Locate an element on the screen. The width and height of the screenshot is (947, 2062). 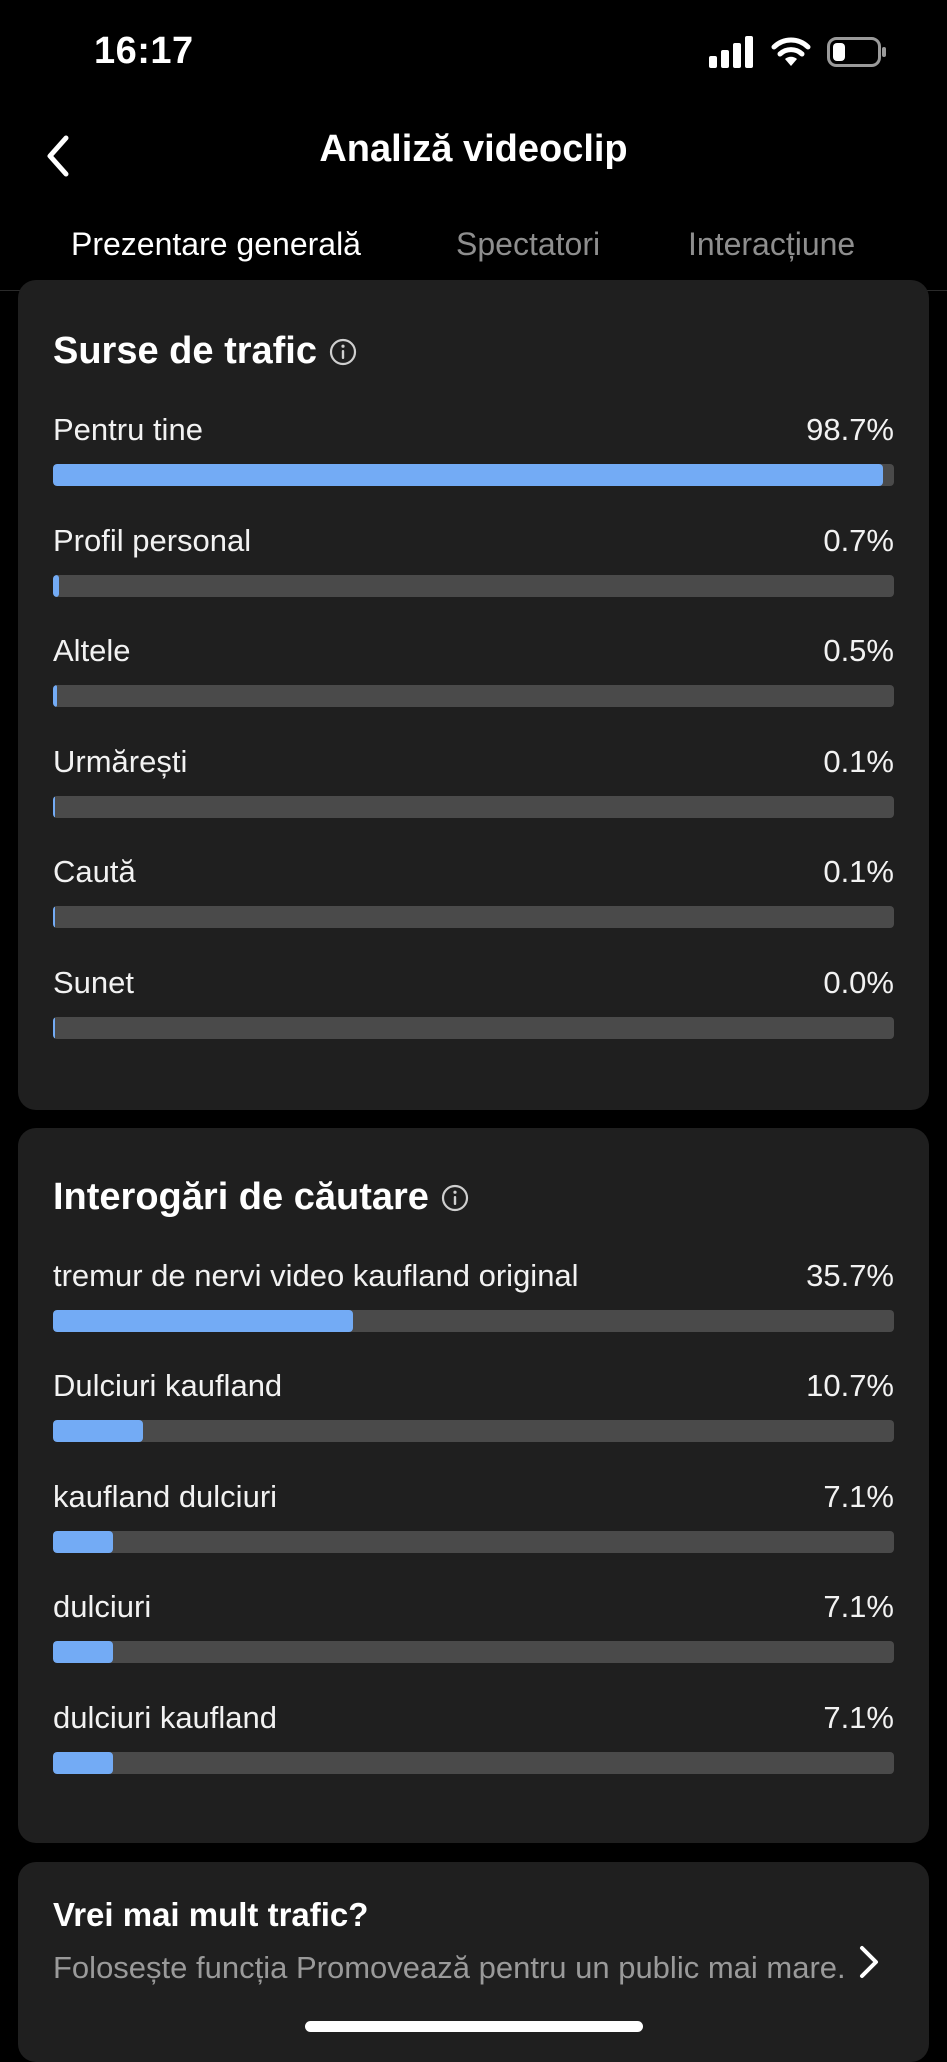
page-title: Analiză videoclip is located at coordinates (473, 149).